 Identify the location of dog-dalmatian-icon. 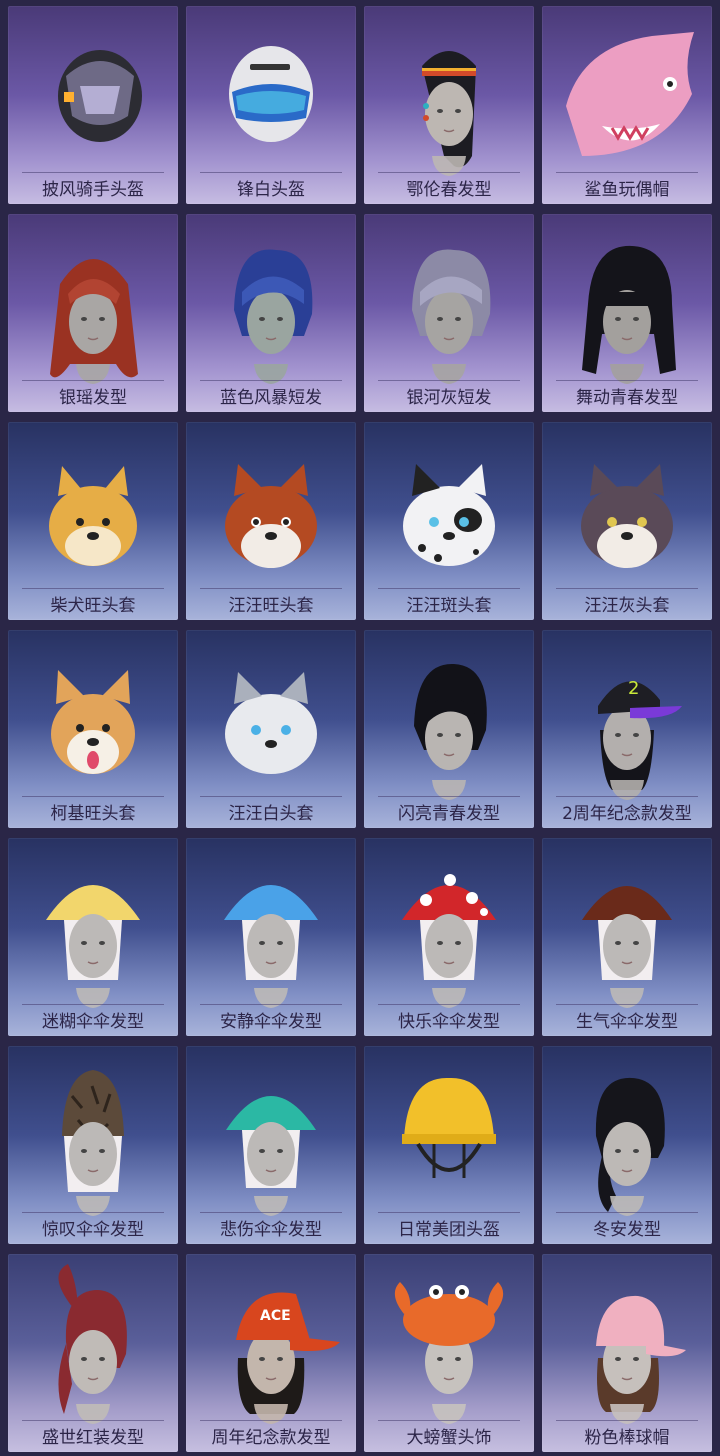
(449, 515).